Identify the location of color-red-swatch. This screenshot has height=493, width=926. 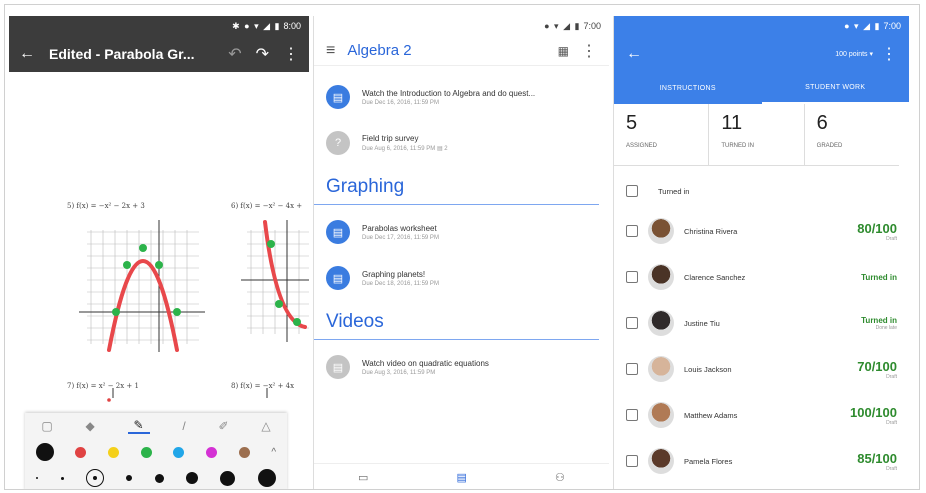
(81, 452).